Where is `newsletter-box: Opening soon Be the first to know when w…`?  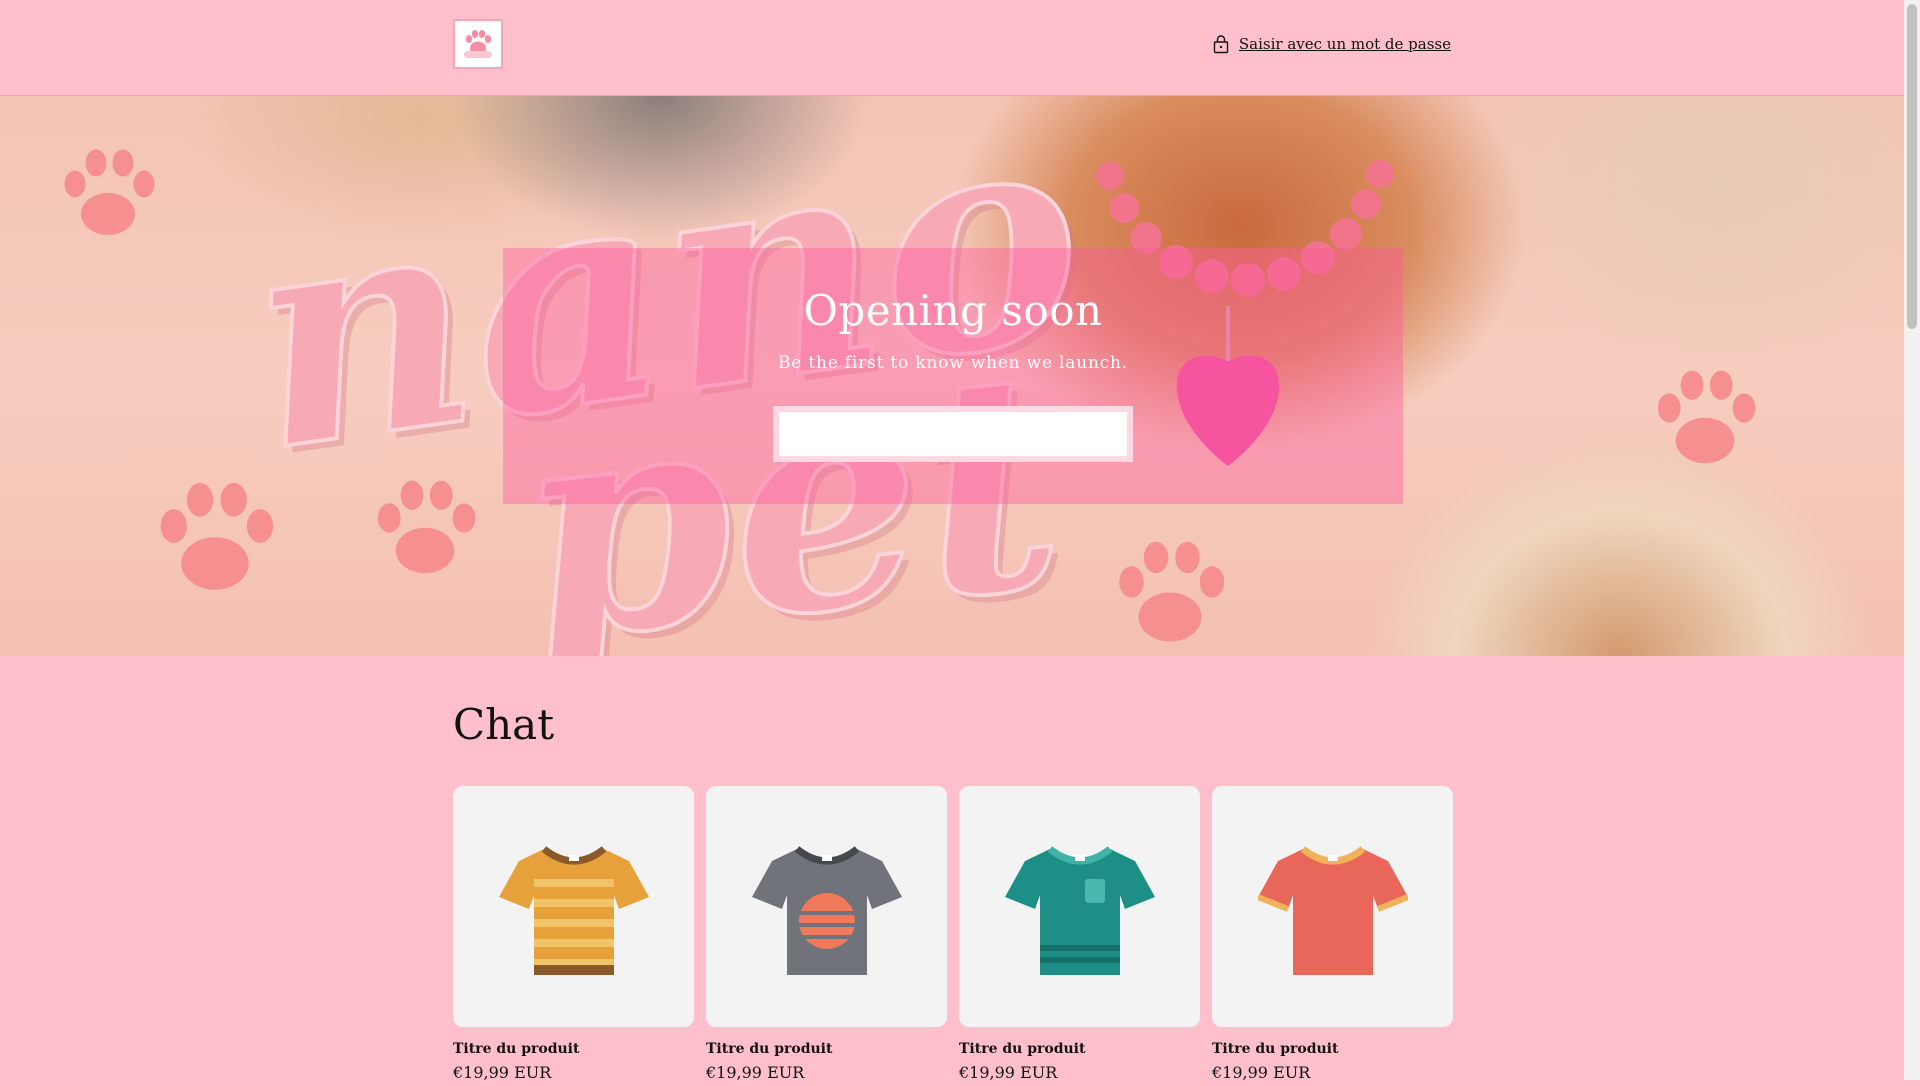 newsletter-box: Opening soon Be the first to know when w… is located at coordinates (953, 376).